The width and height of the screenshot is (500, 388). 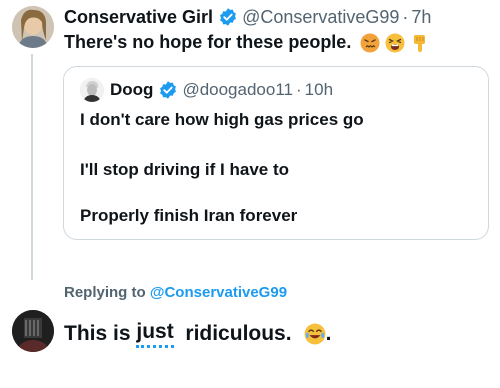 I want to click on tweet-text-content: There's no hope for these people., so click(x=208, y=42).